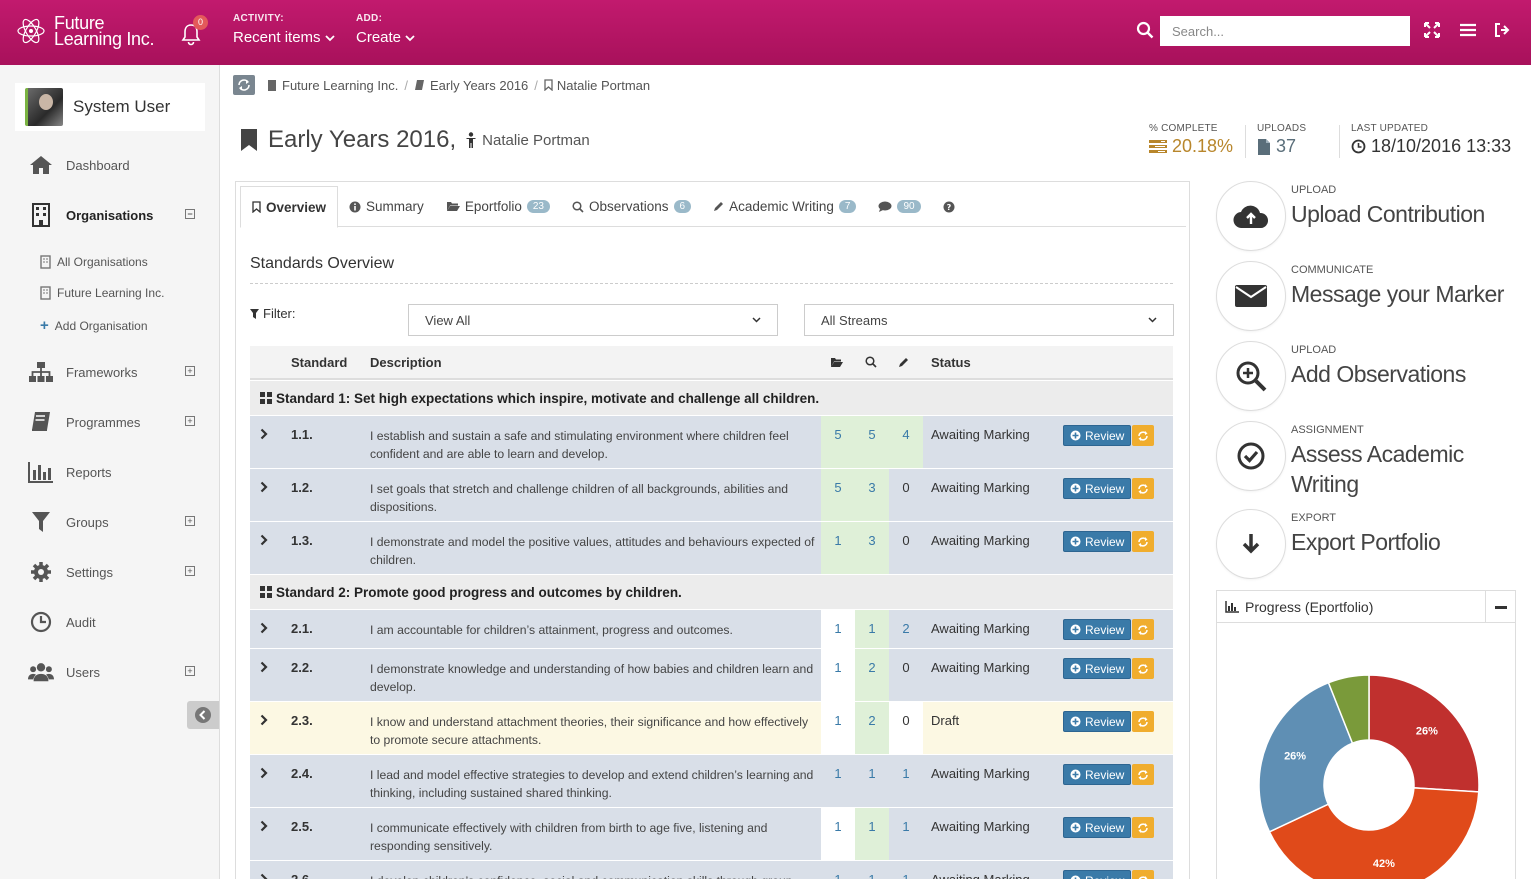 The height and width of the screenshot is (879, 1531). What do you see at coordinates (989, 320) in the screenshot?
I see `stream-filter-select: All Streams` at bounding box center [989, 320].